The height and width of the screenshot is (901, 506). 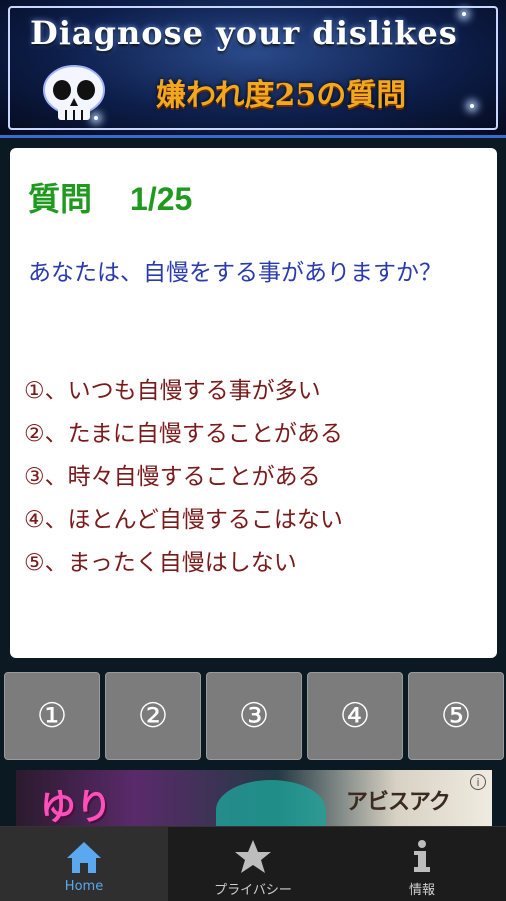 I want to click on bottom-nav: Home プライバシー 情報, so click(x=253, y=863).